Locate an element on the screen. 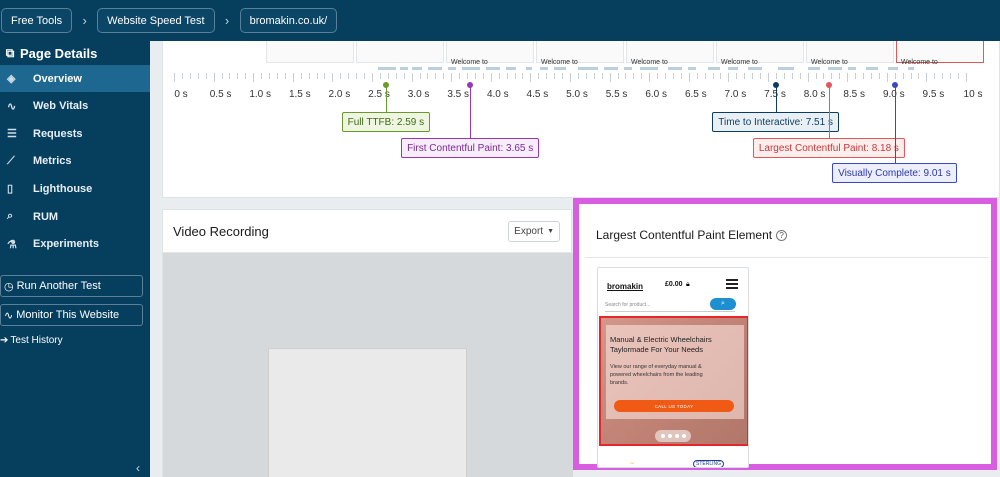 Image resolution: width=1000 pixels, height=477 pixels. export-dropdown: Export ▼ is located at coordinates (534, 231).